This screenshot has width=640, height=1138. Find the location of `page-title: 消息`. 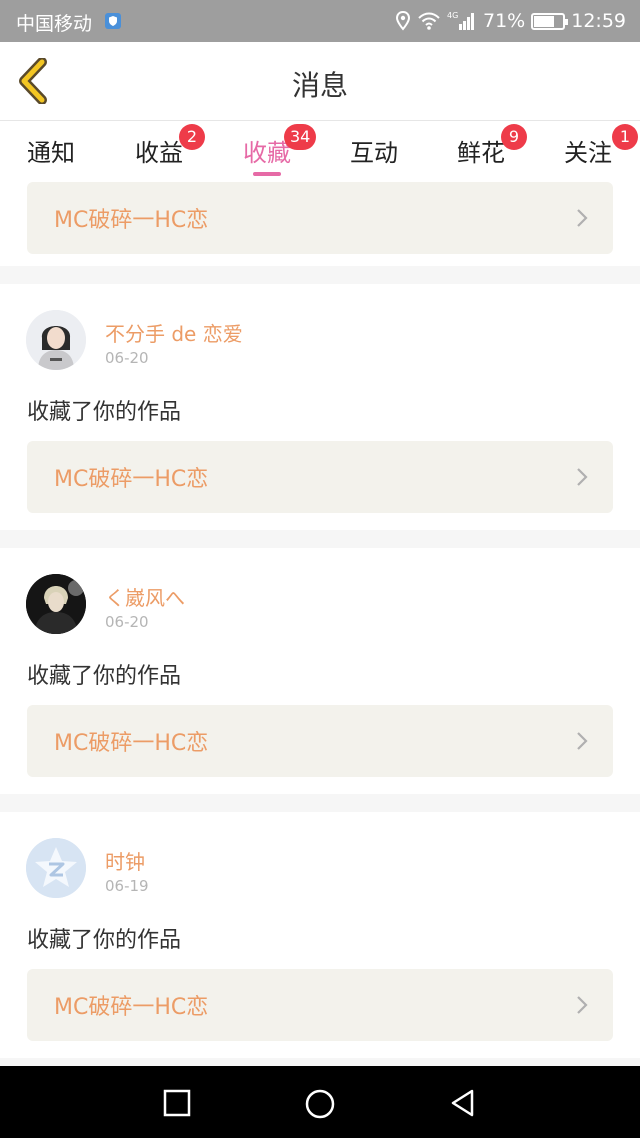

page-title: 消息 is located at coordinates (319, 85).